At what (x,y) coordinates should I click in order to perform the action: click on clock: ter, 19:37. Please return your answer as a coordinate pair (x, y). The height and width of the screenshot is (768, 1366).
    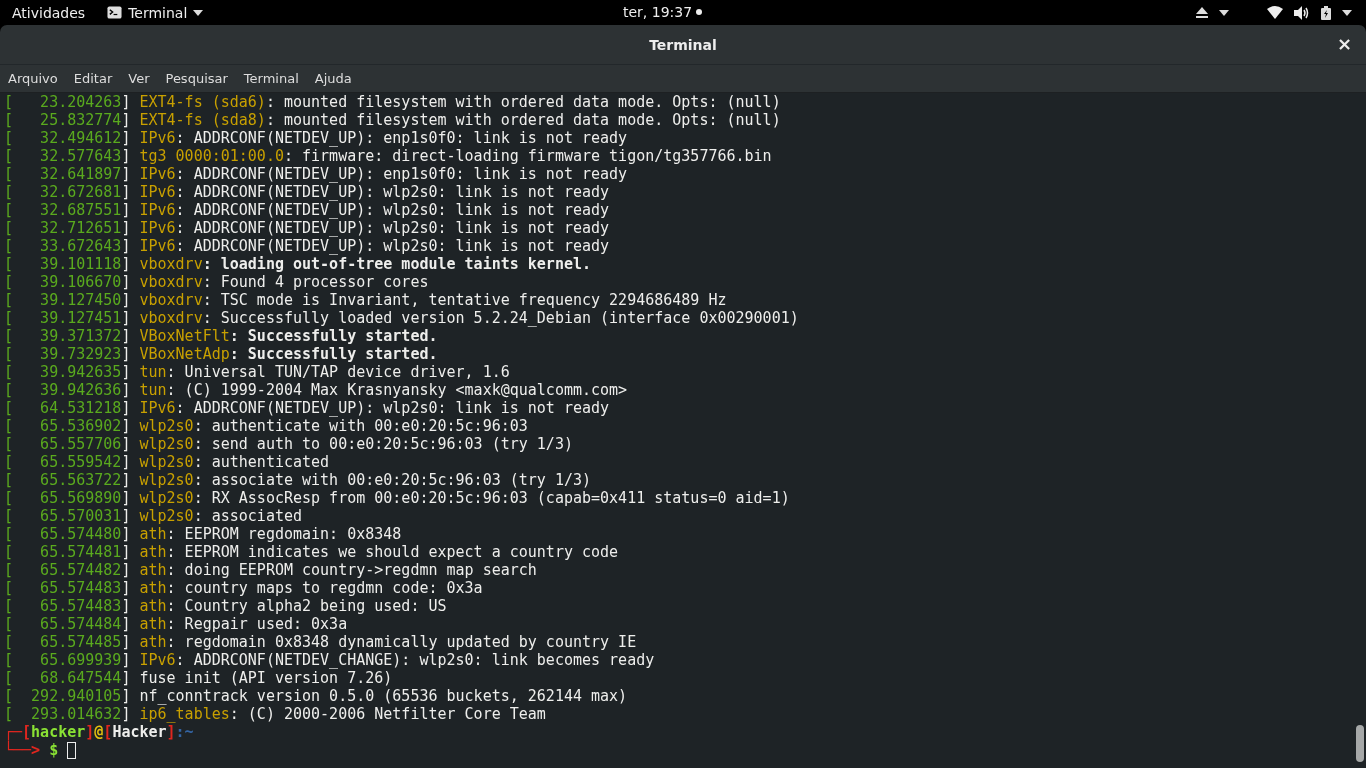
    Looking at the image, I should click on (658, 12).